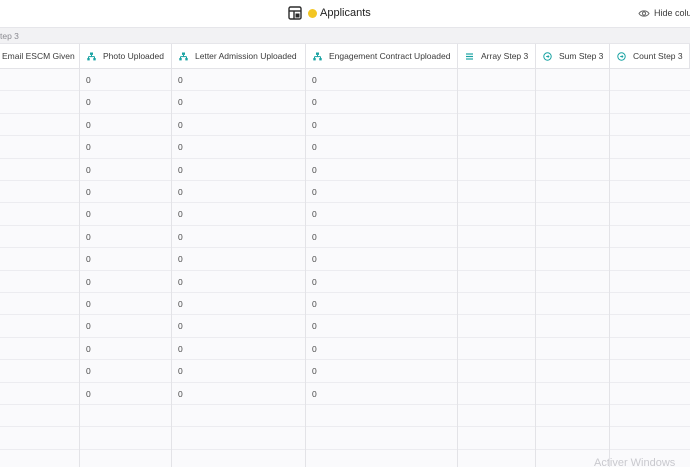 Image resolution: width=690 pixels, height=467 pixels. Describe the element at coordinates (345, 35) in the screenshot. I see `view-tab-bar: tep 3` at that location.